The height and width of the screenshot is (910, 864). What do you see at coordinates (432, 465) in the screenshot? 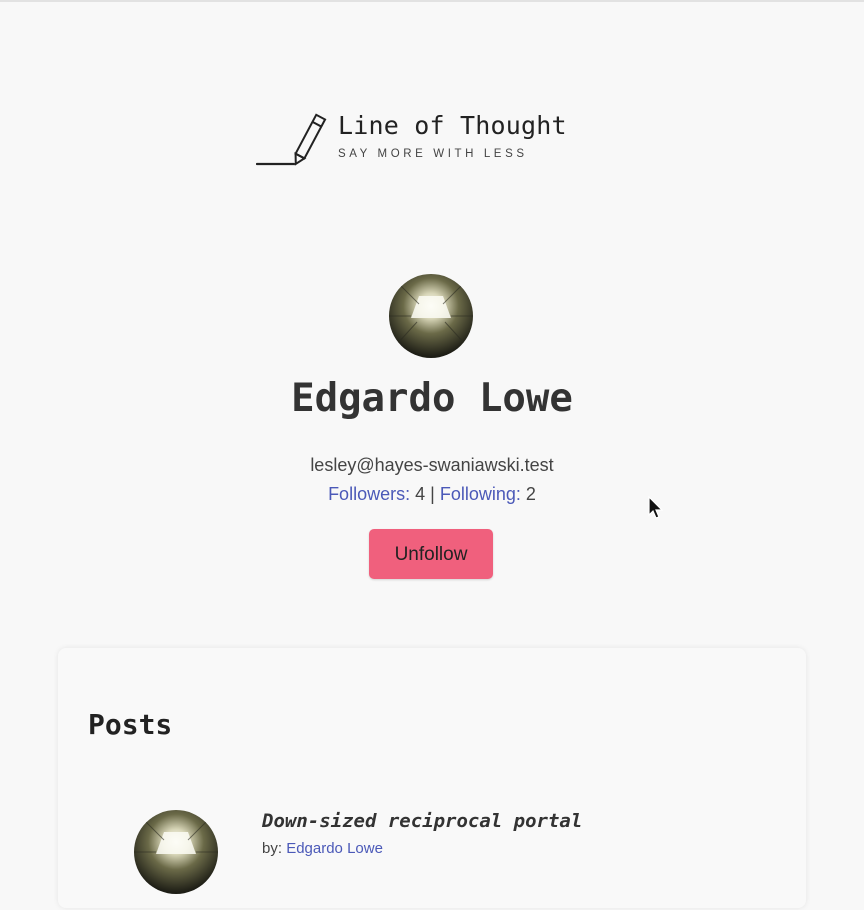
I see `profile-email: lesley@hayes-swaniawski.test` at bounding box center [432, 465].